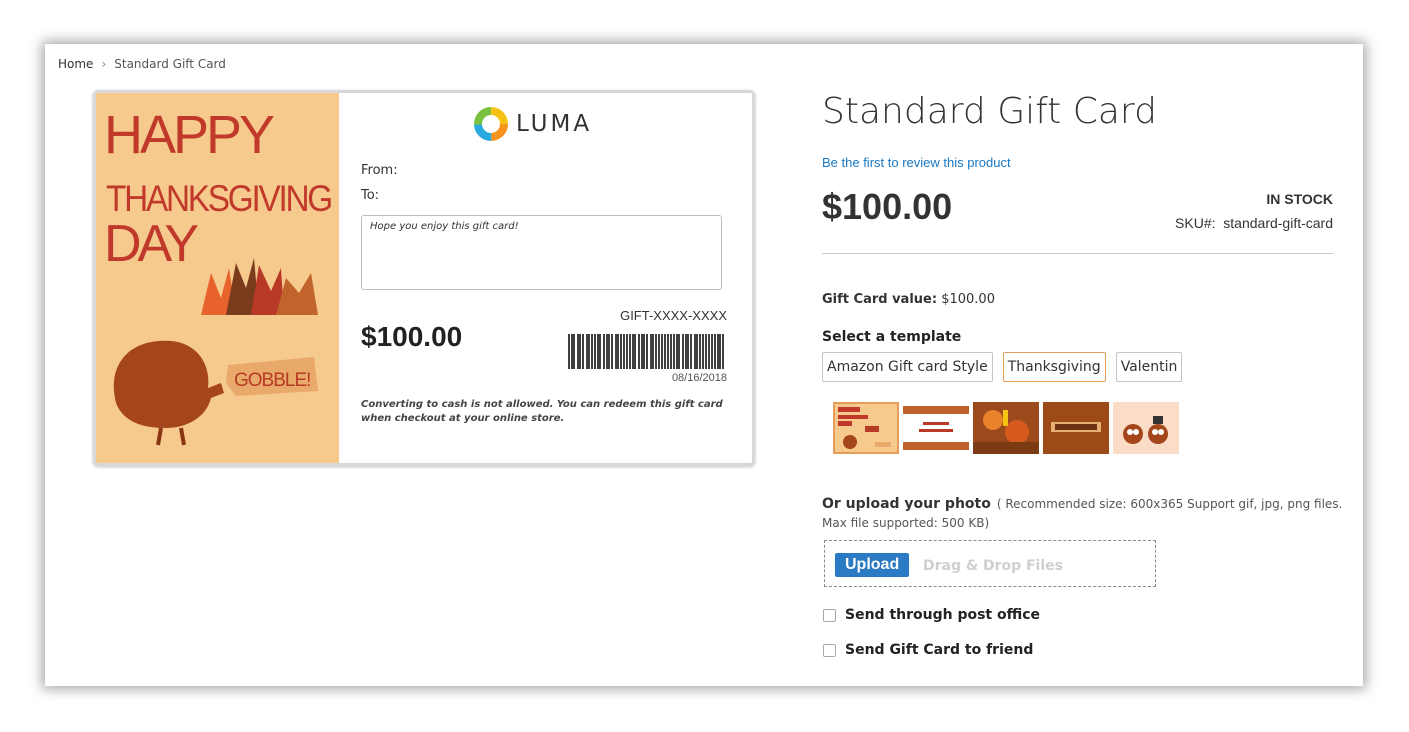  What do you see at coordinates (1149, 367) in the screenshot?
I see `template-valentin-button: Valentin` at bounding box center [1149, 367].